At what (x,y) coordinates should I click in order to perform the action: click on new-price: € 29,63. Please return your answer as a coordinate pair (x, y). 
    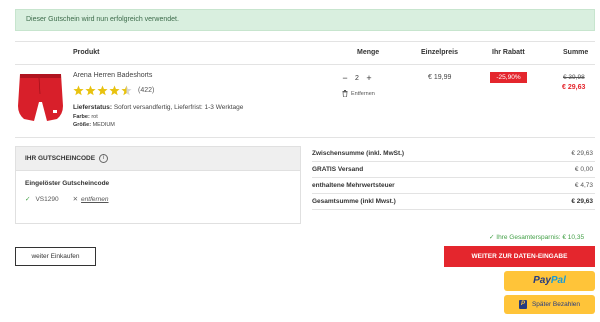
    Looking at the image, I should click on (574, 87).